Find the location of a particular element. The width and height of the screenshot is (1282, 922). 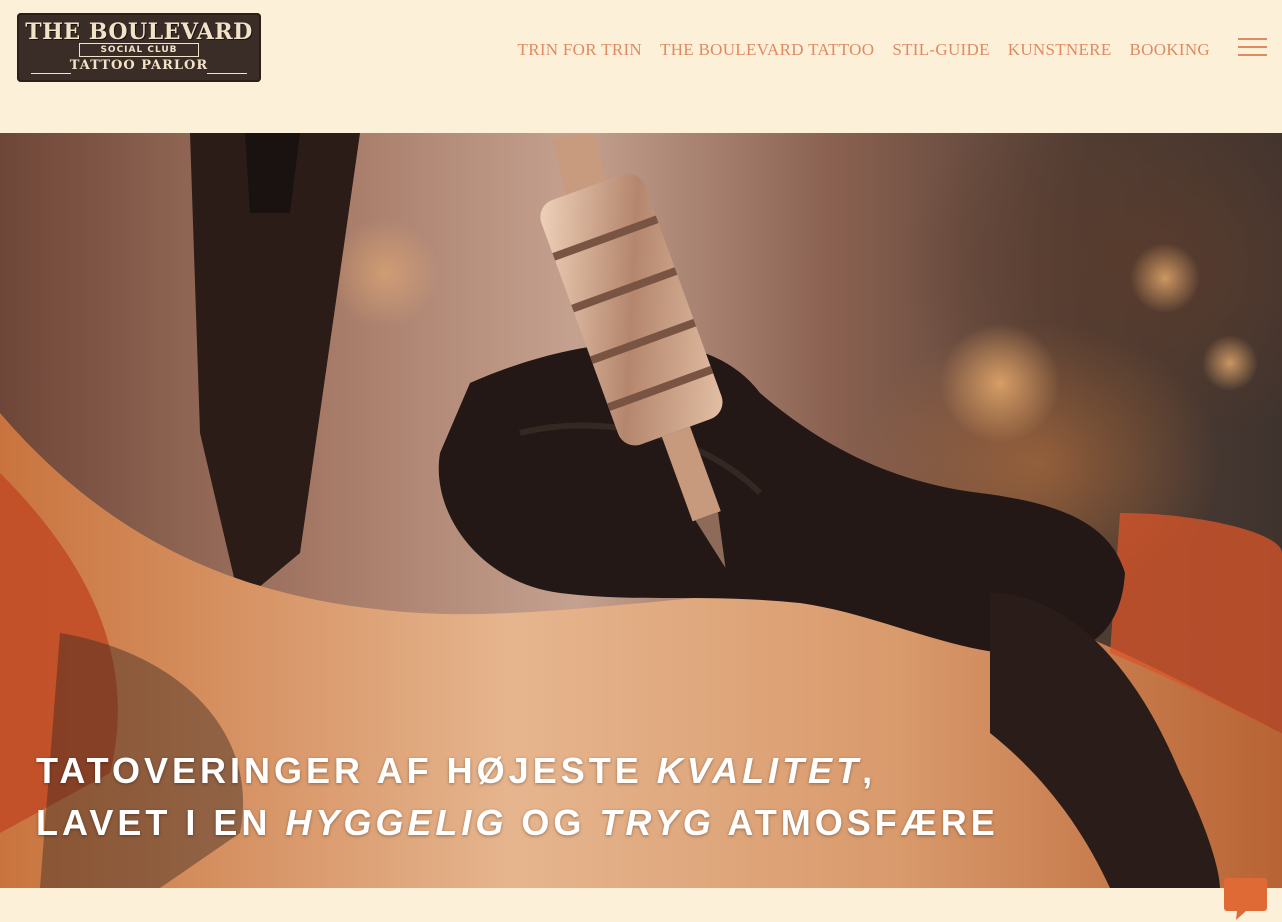

nav-item-kunstnere: KUNSTNERE is located at coordinates (1060, 50).